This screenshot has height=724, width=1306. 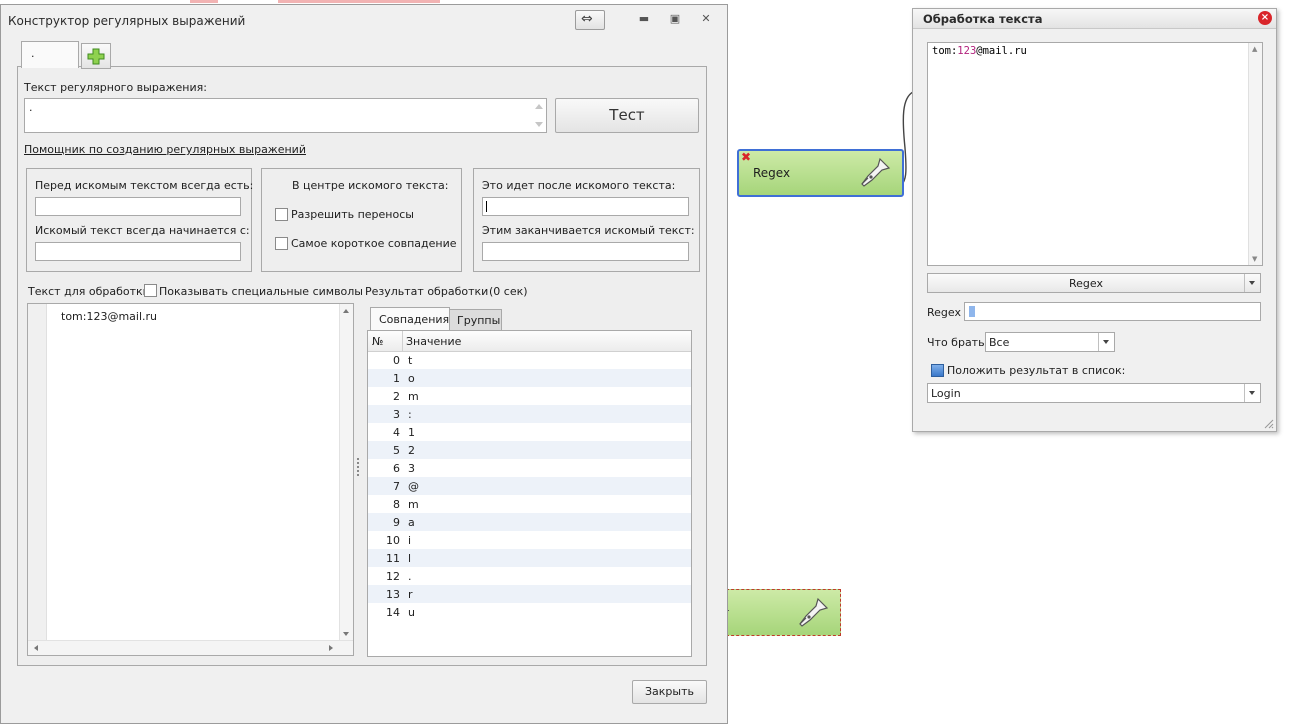 What do you see at coordinates (393, 594) in the screenshot?
I see `match-index: 13` at bounding box center [393, 594].